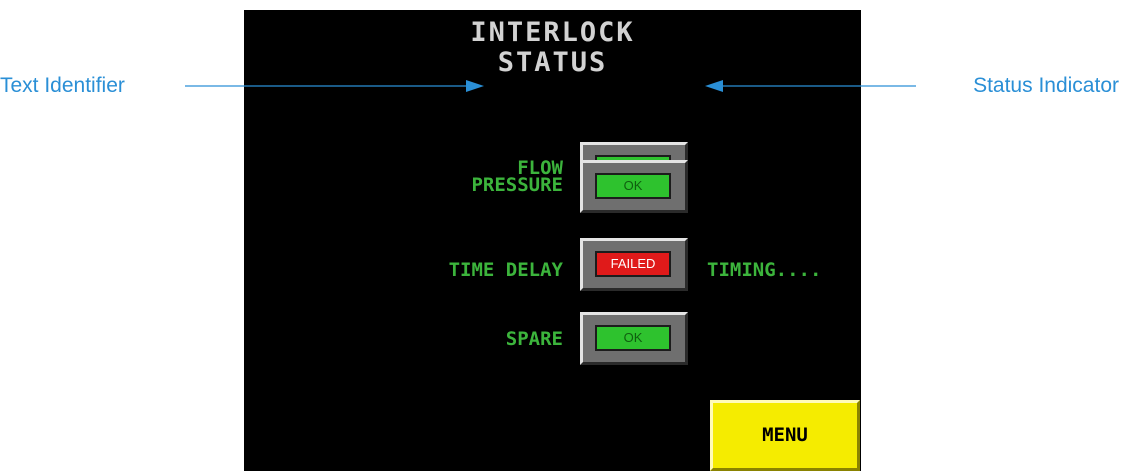 This screenshot has width=1127, height=471. What do you see at coordinates (714, 86) in the screenshot?
I see `callout-arrowhead-right` at bounding box center [714, 86].